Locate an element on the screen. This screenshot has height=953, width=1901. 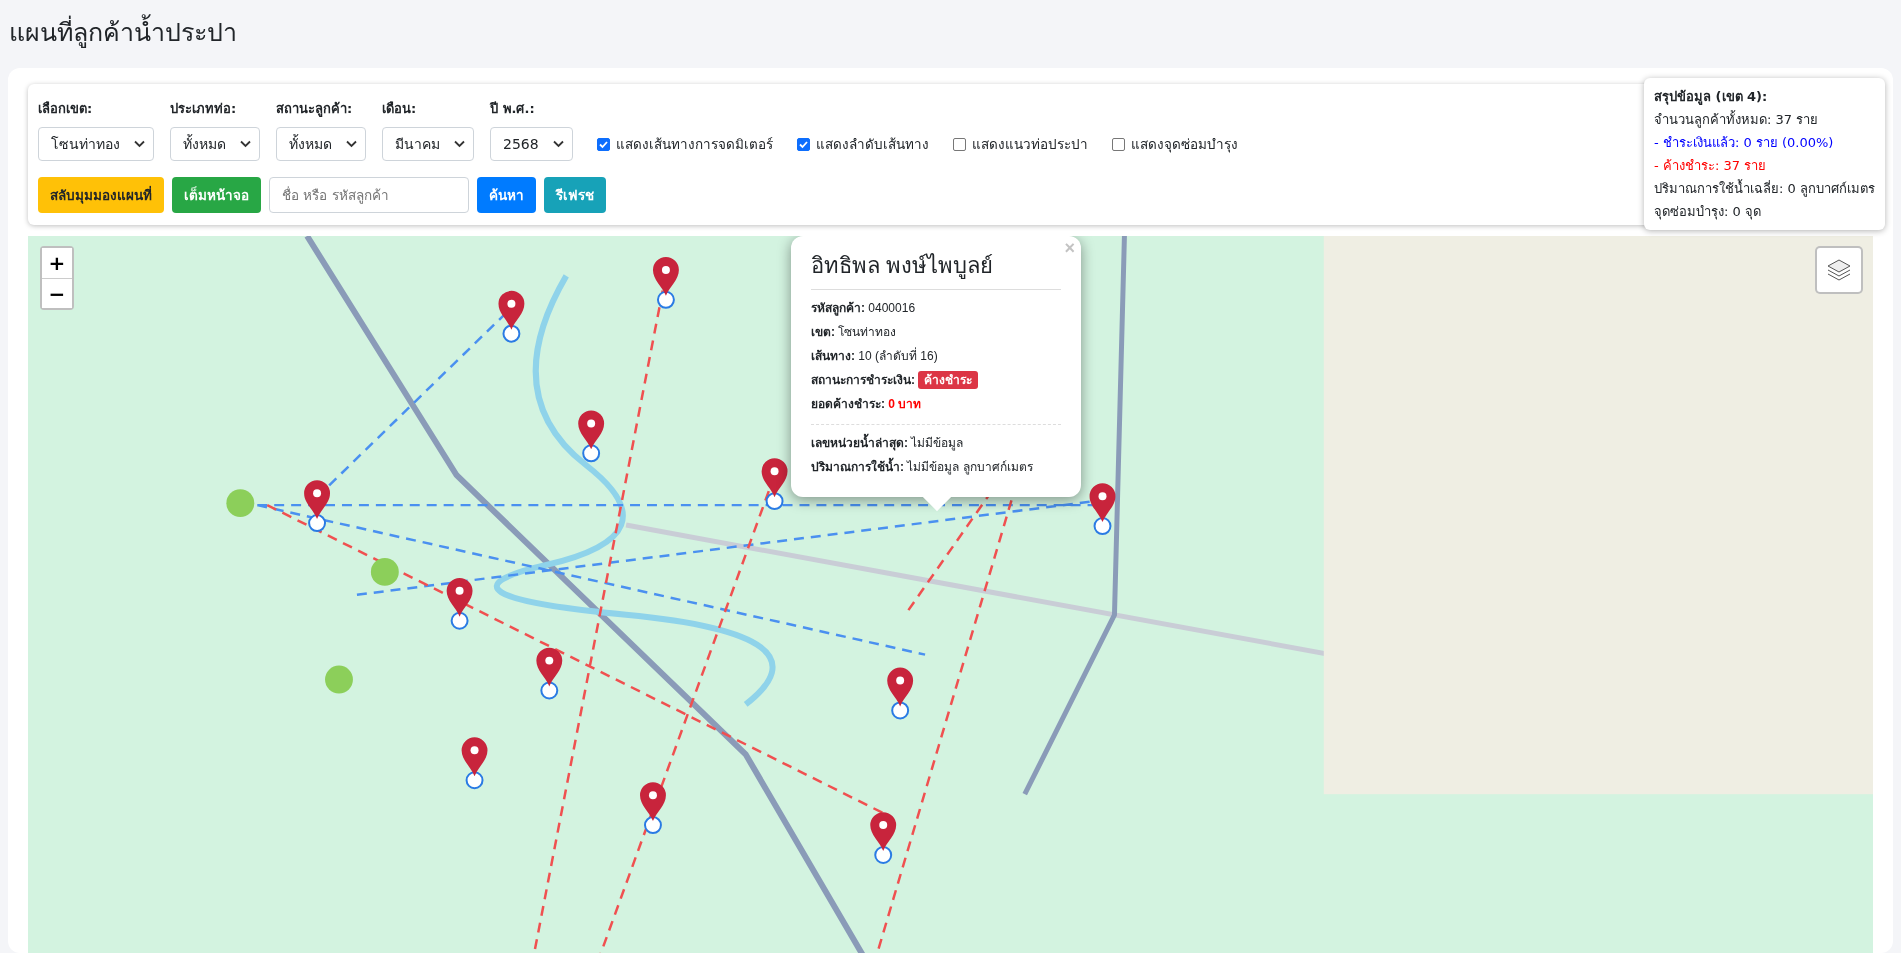
filter-label: ประเภทท่อ: is located at coordinates (204, 109).